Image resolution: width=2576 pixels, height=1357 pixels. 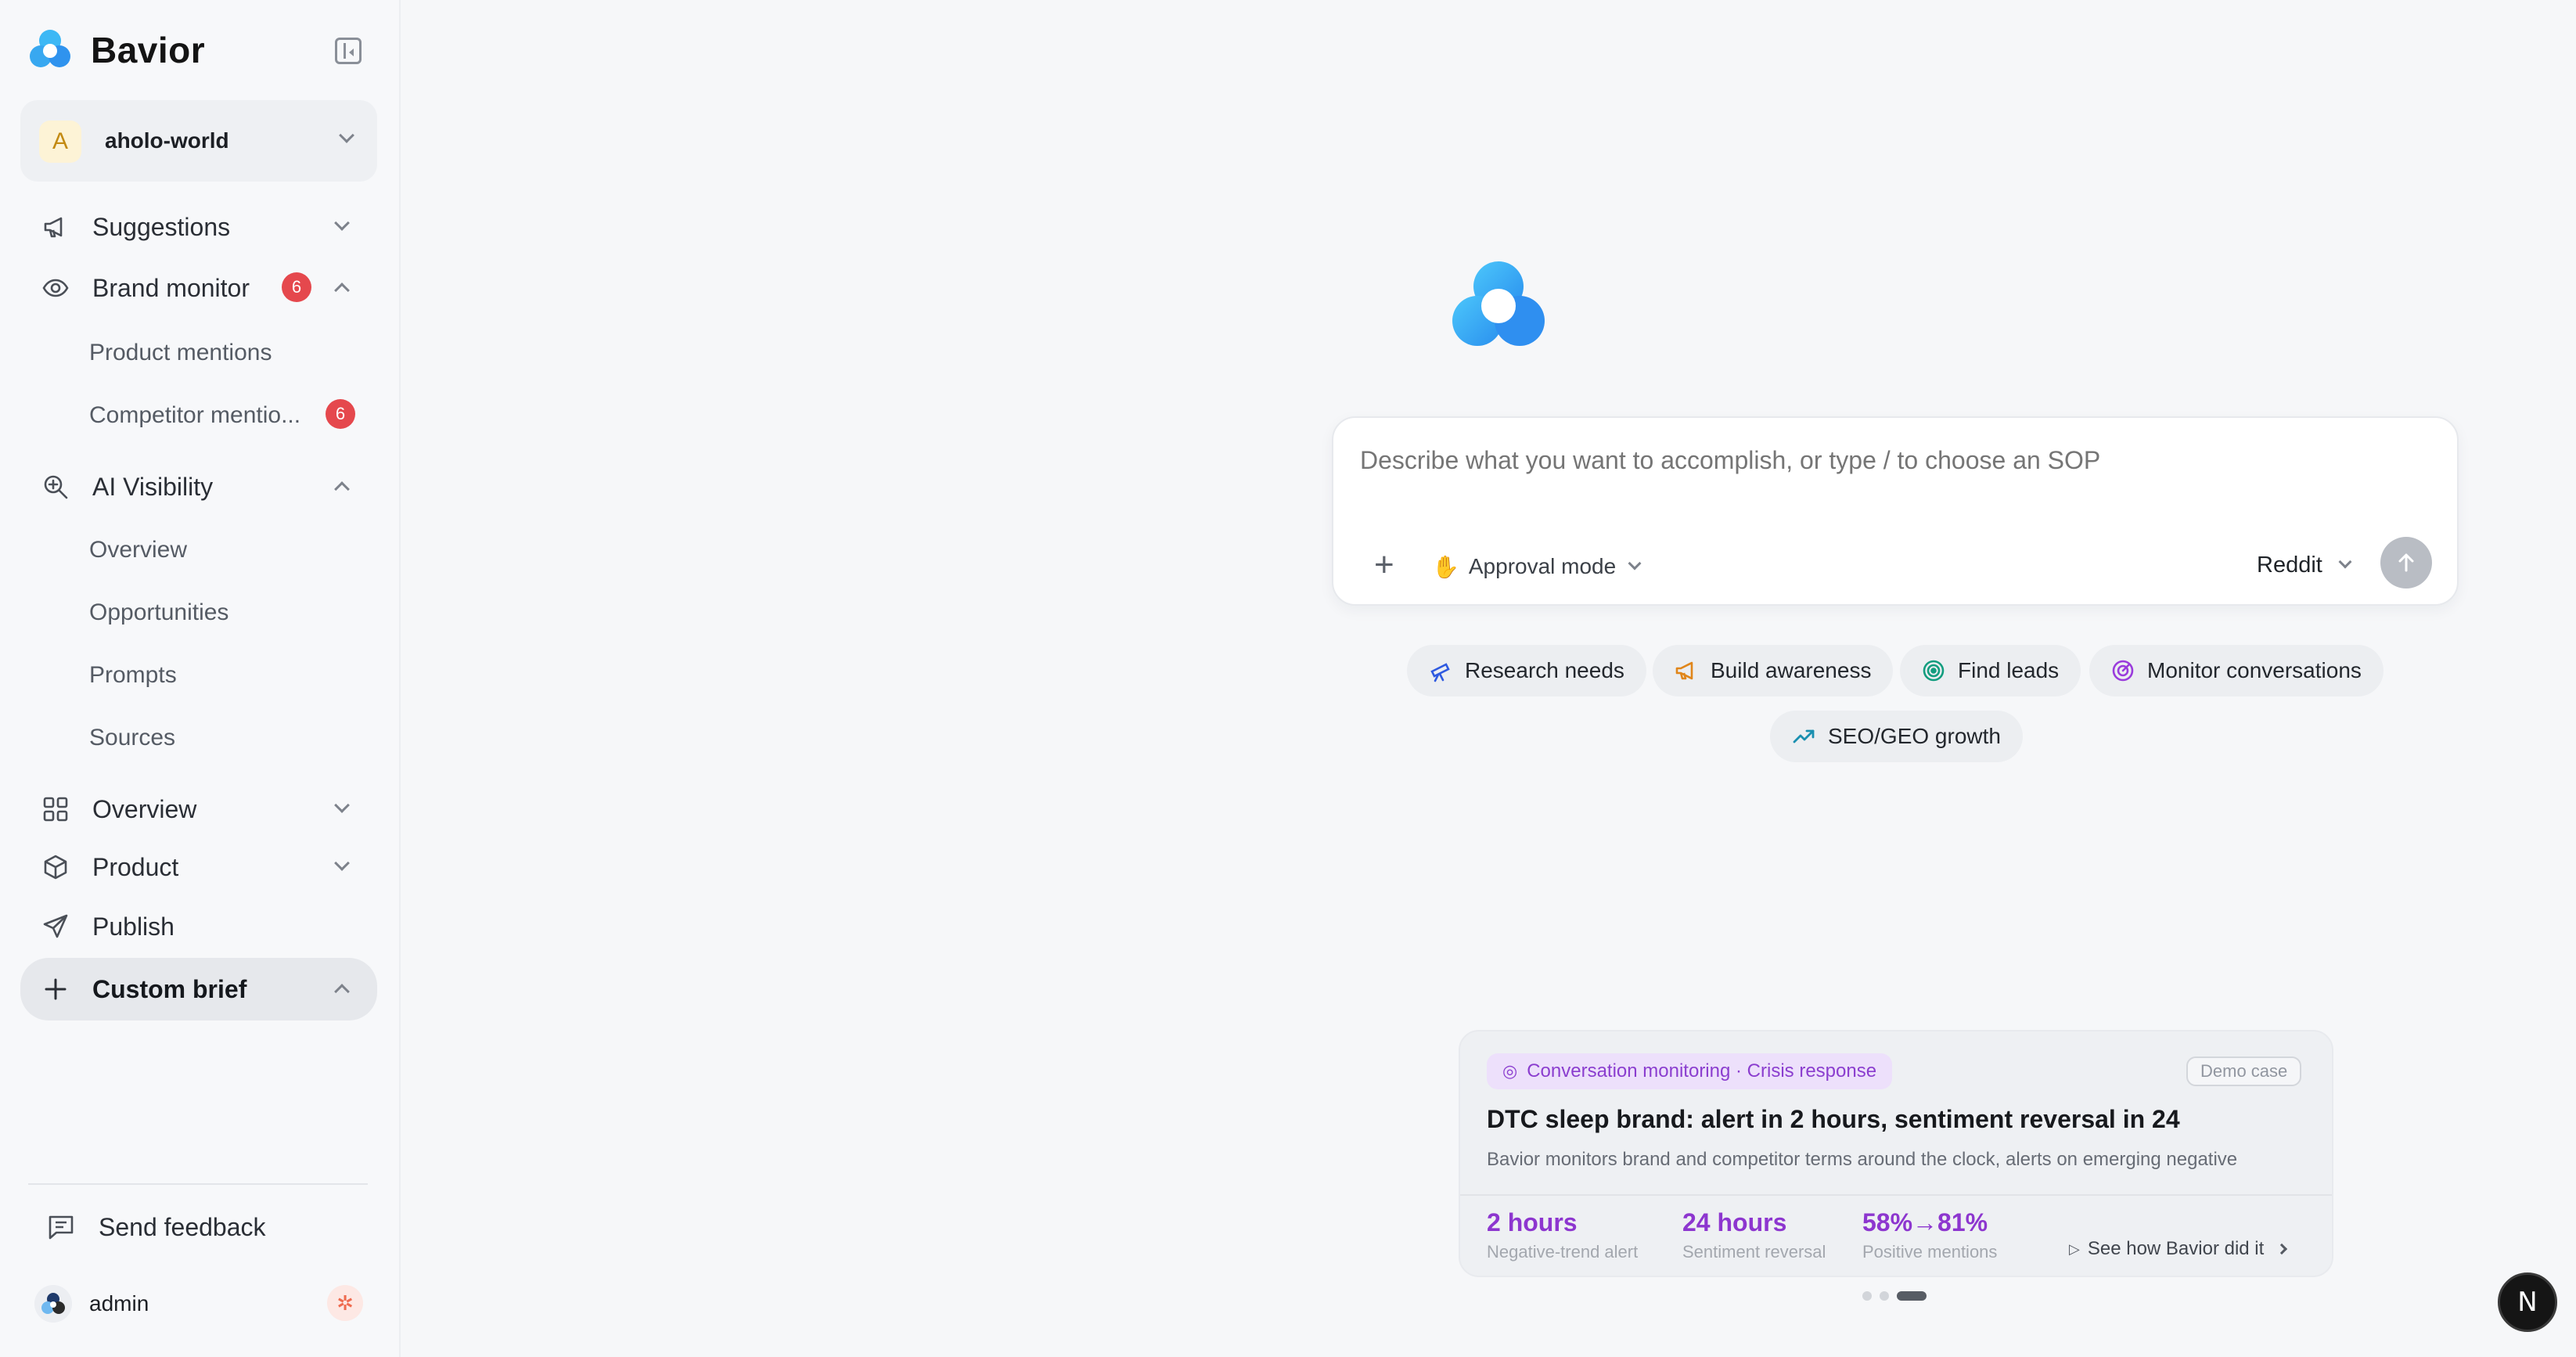 I want to click on chip-seo-geo-growth: SEO/GEO growth, so click(x=1897, y=736).